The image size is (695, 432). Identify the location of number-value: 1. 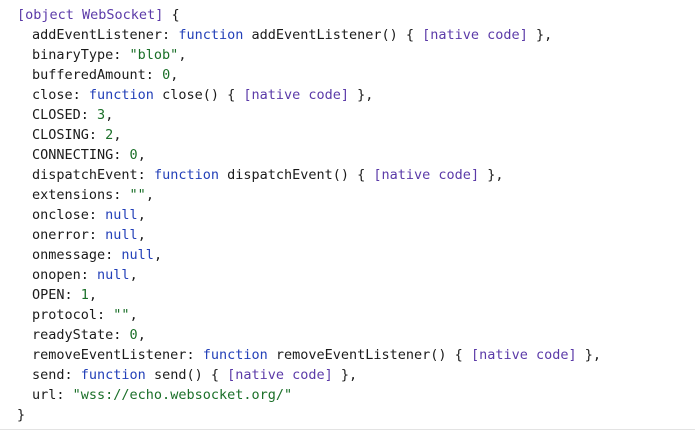
(84, 295).